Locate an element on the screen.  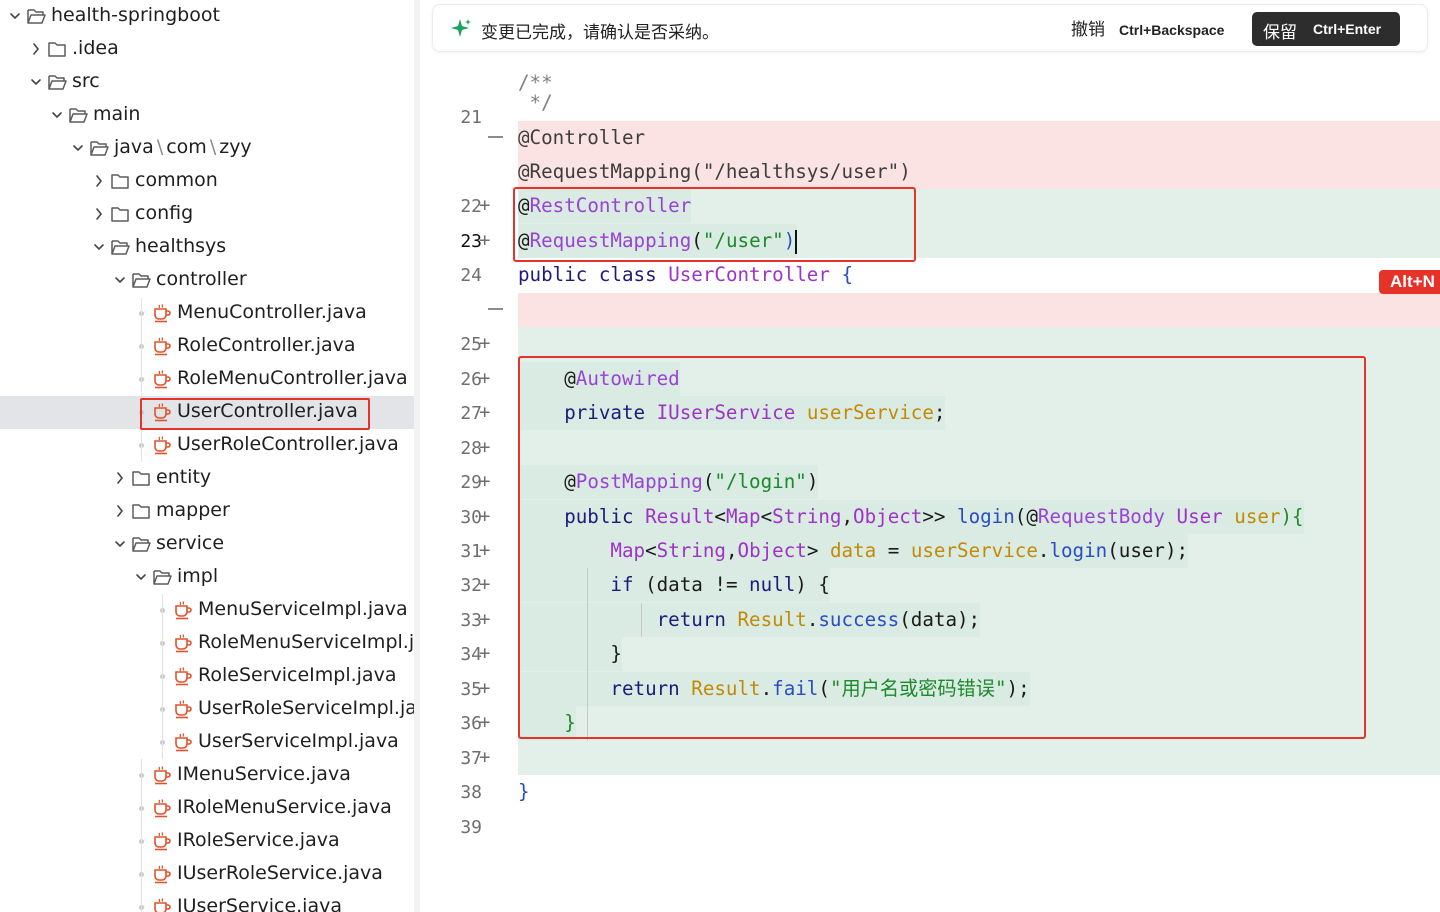
tree-item-iroleservice-java: IRoleService.java is located at coordinates (207, 841).